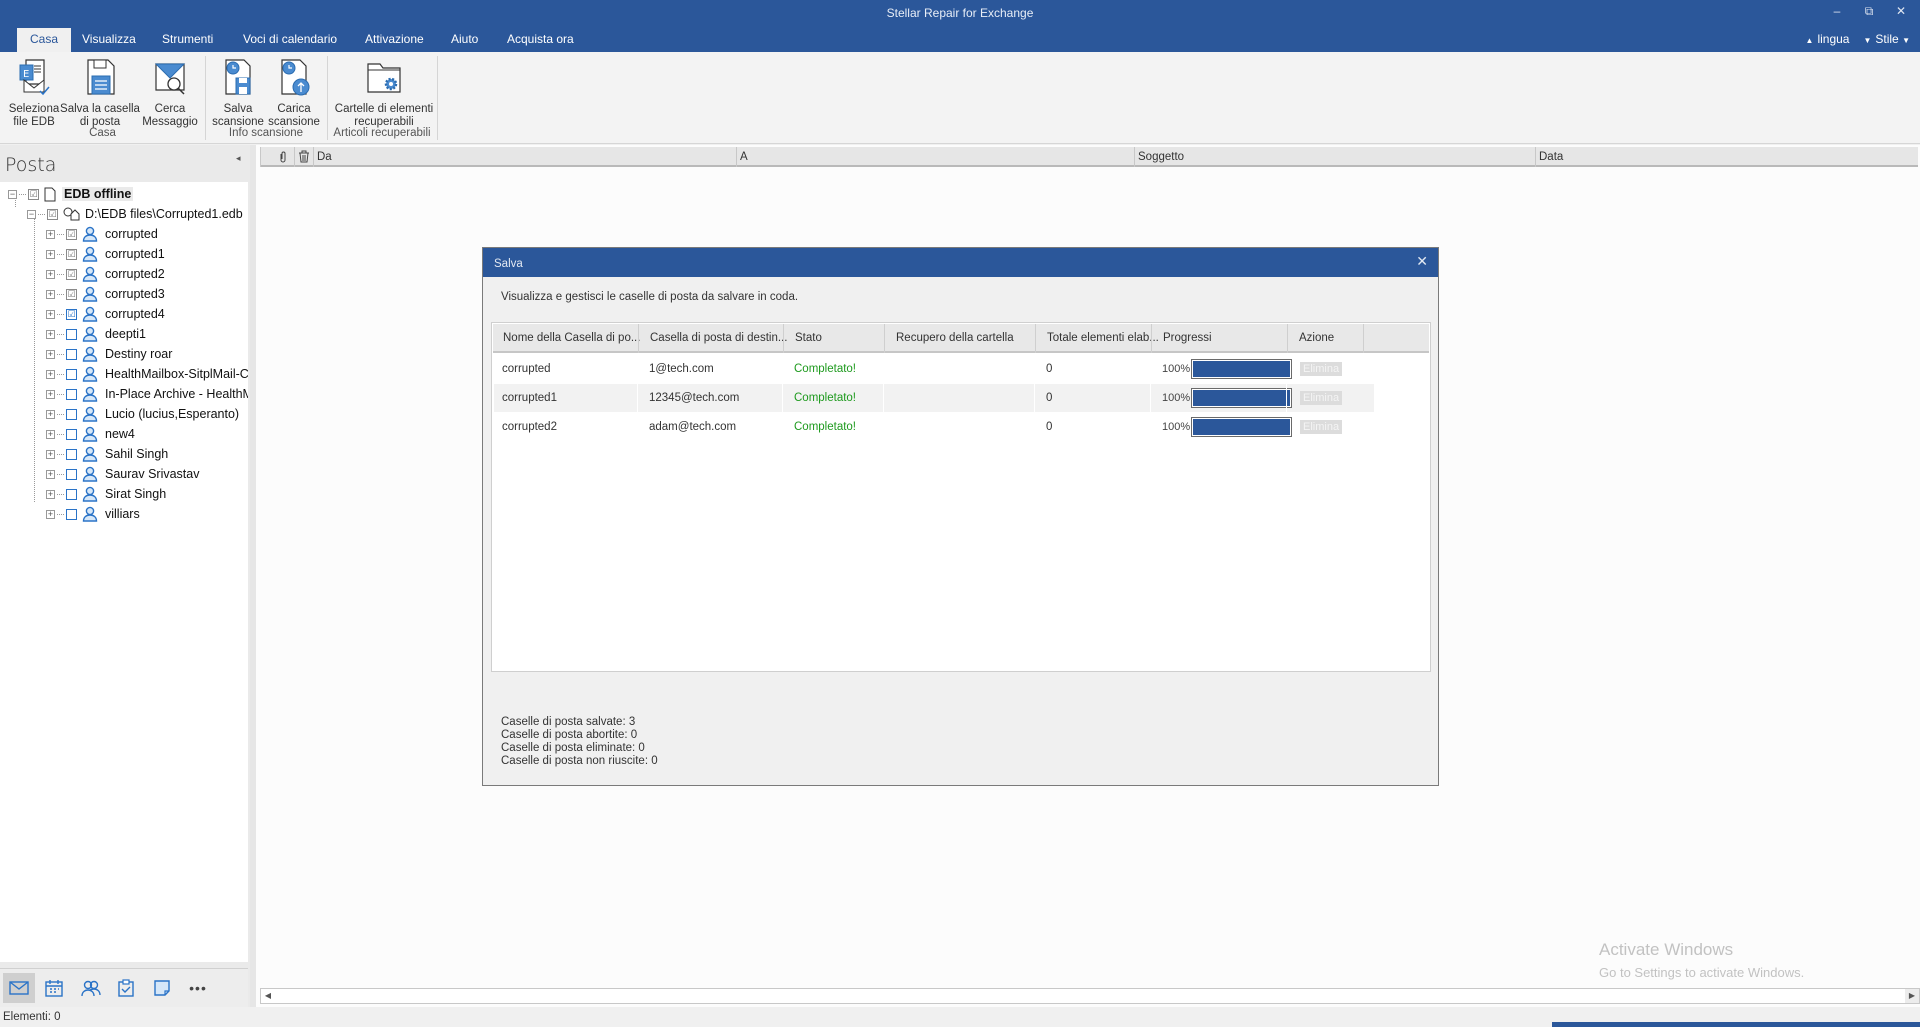 This screenshot has width=1920, height=1027. Describe the element at coordinates (142, 414) in the screenshot. I see `tree-node-mailbox: + Lucio (lucius,Esperanto)` at that location.